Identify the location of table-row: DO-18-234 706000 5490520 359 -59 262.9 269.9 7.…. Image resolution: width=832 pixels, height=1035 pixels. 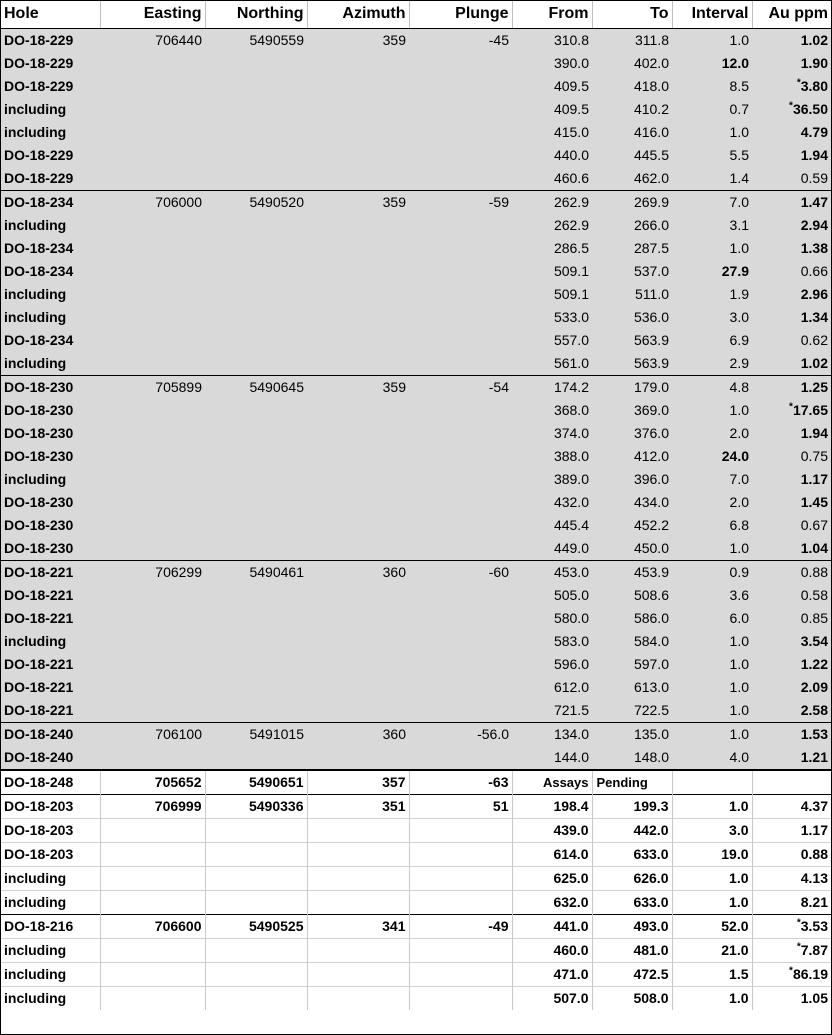
(415, 202).